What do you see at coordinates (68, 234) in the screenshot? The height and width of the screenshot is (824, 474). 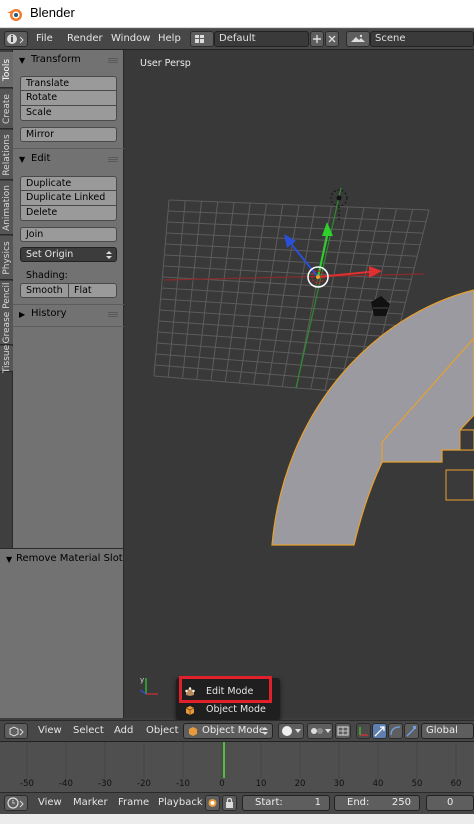 I see `join-button: Join` at bounding box center [68, 234].